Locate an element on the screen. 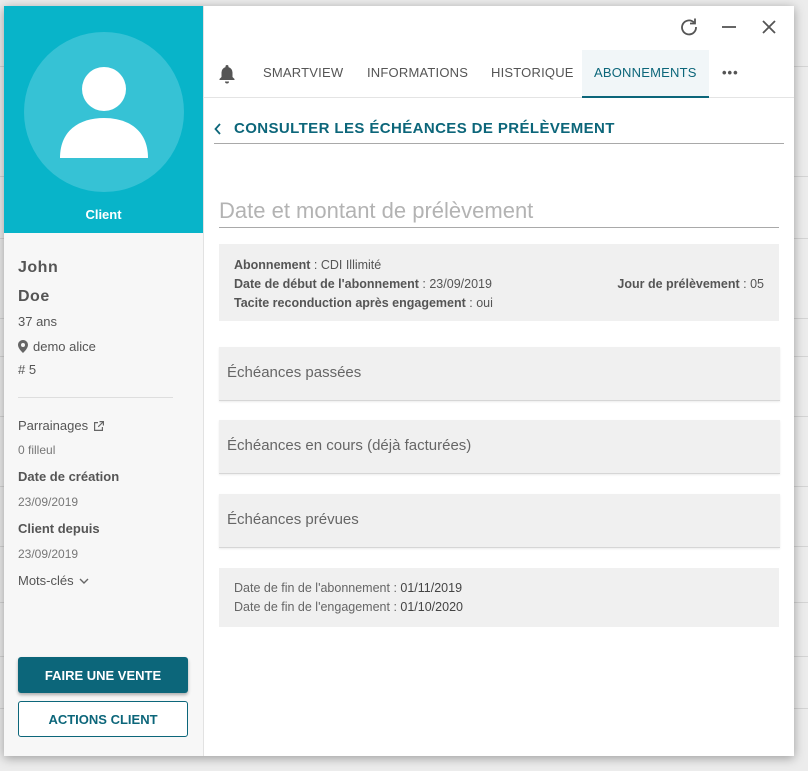 The image size is (808, 771). client-header: Client is located at coordinates (103, 119).